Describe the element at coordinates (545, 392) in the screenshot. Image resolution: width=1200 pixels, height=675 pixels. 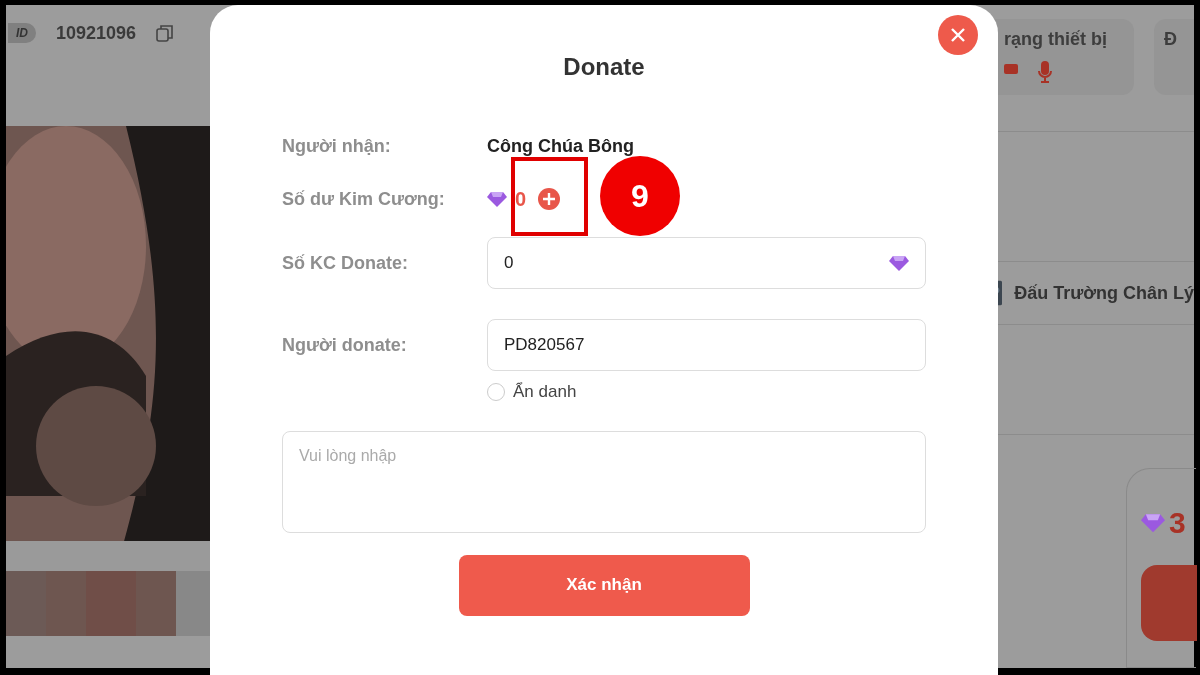
I see `anonymous-label: Ẩn danh` at that location.